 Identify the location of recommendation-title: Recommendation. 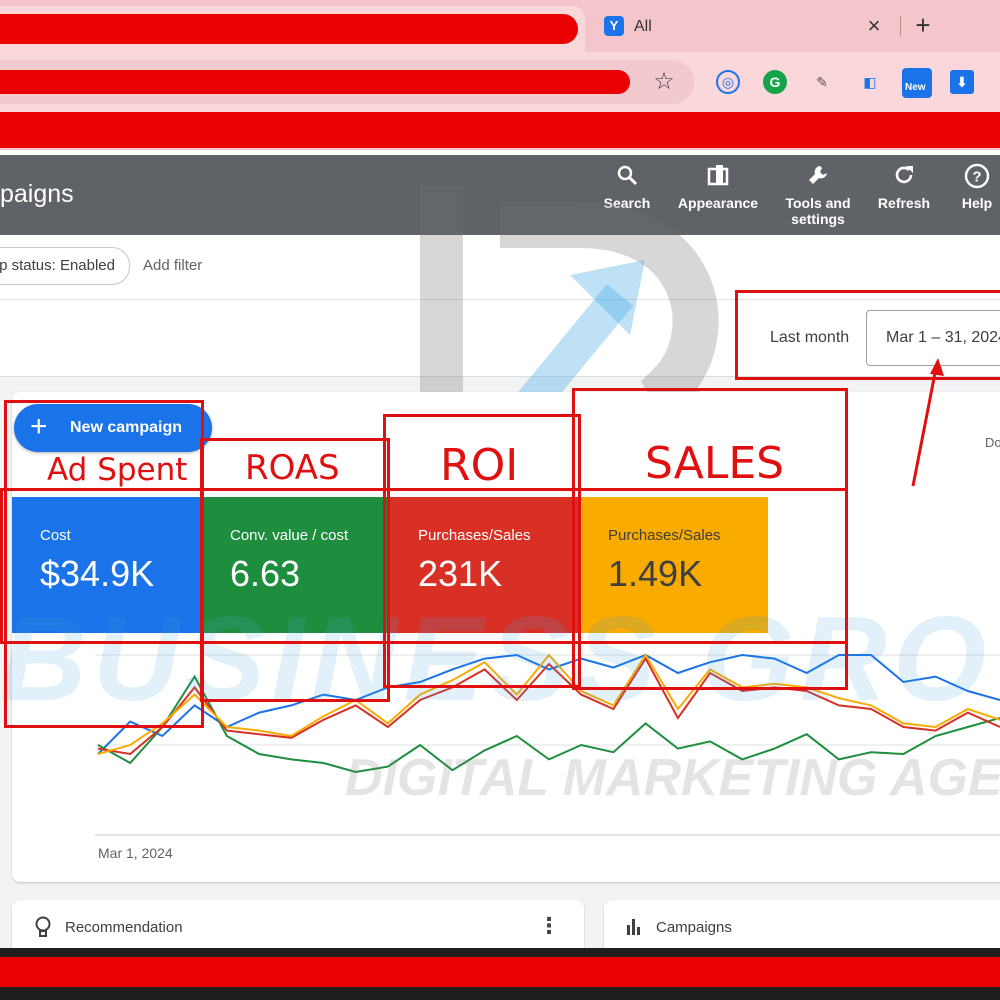
(124, 927).